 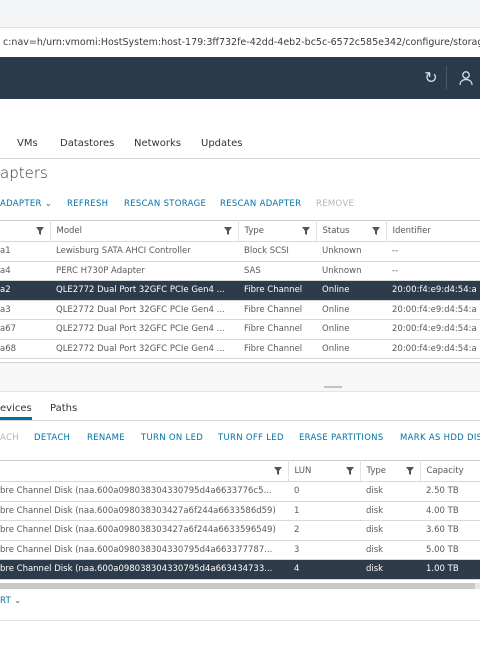 I want to click on capacity-cell: 4.00 TB, so click(x=450, y=511).